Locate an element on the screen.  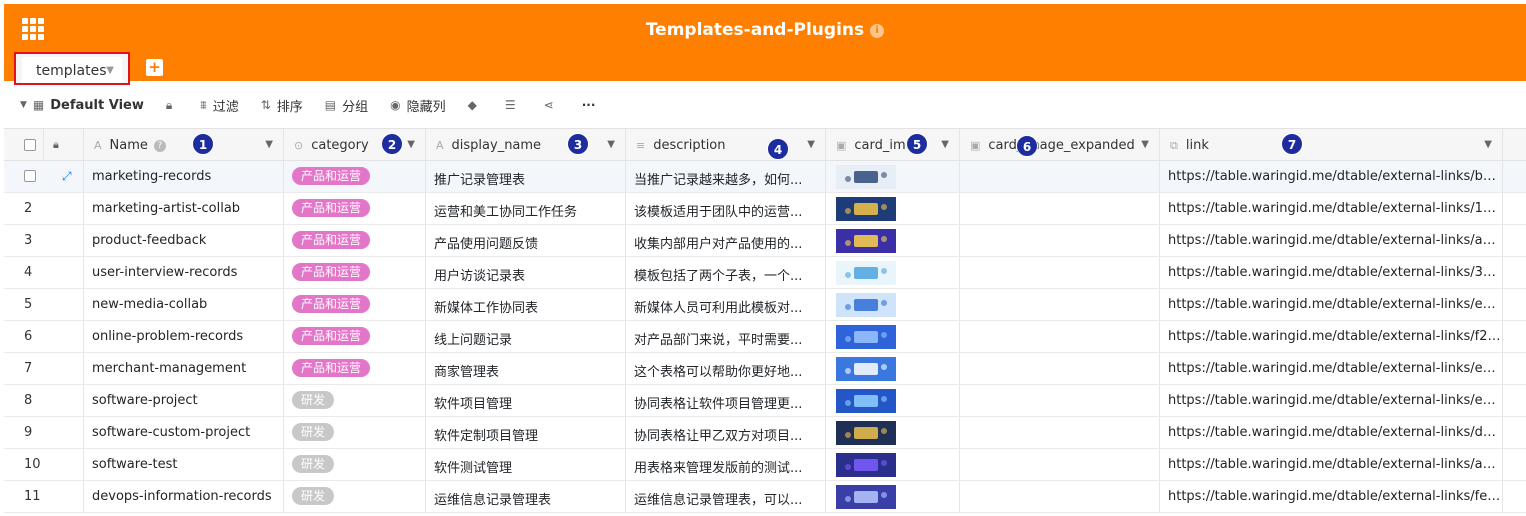
more-button: ··· is located at coordinates (592, 105).